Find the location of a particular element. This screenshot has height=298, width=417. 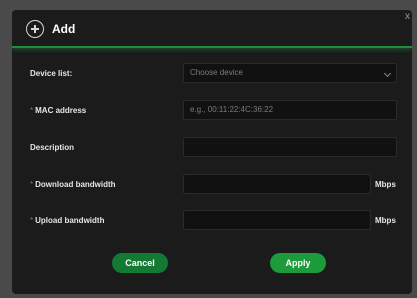

upload-bandwidth-input is located at coordinates (277, 220).